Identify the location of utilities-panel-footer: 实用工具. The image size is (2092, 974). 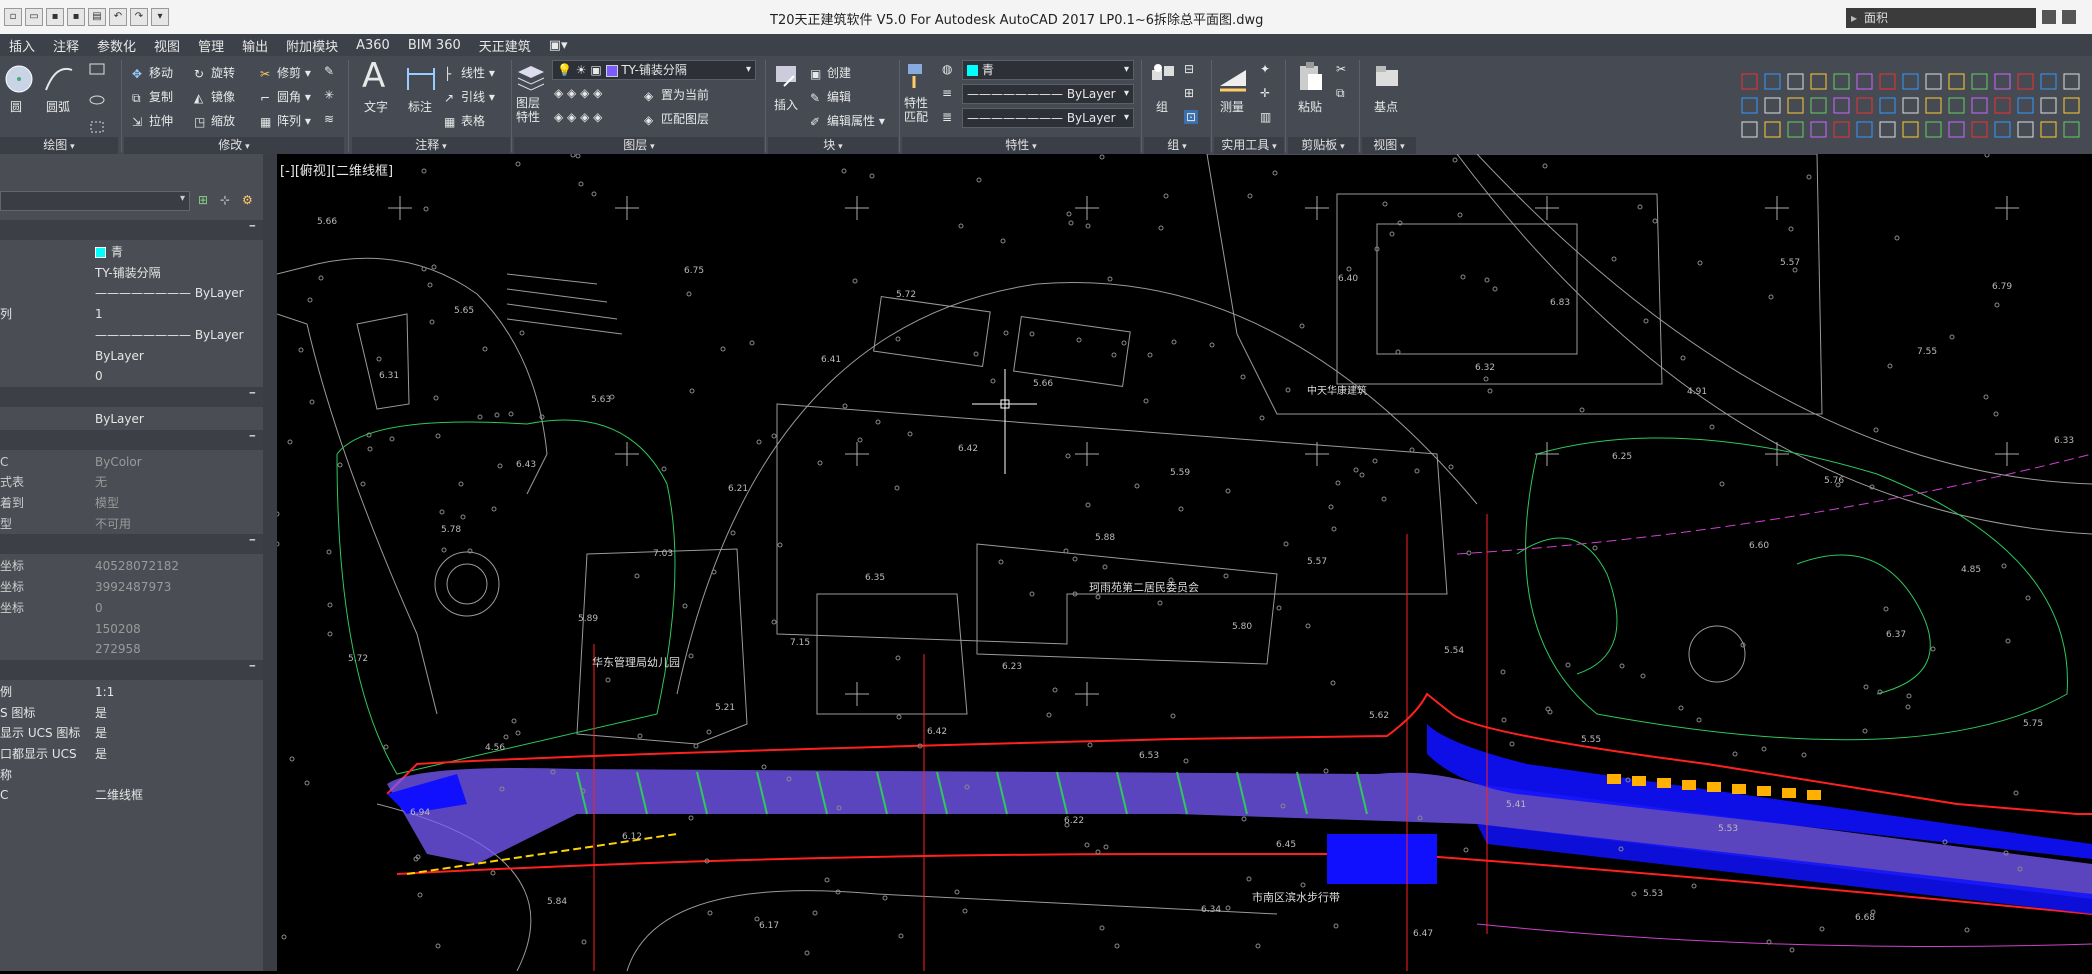
(1249, 145).